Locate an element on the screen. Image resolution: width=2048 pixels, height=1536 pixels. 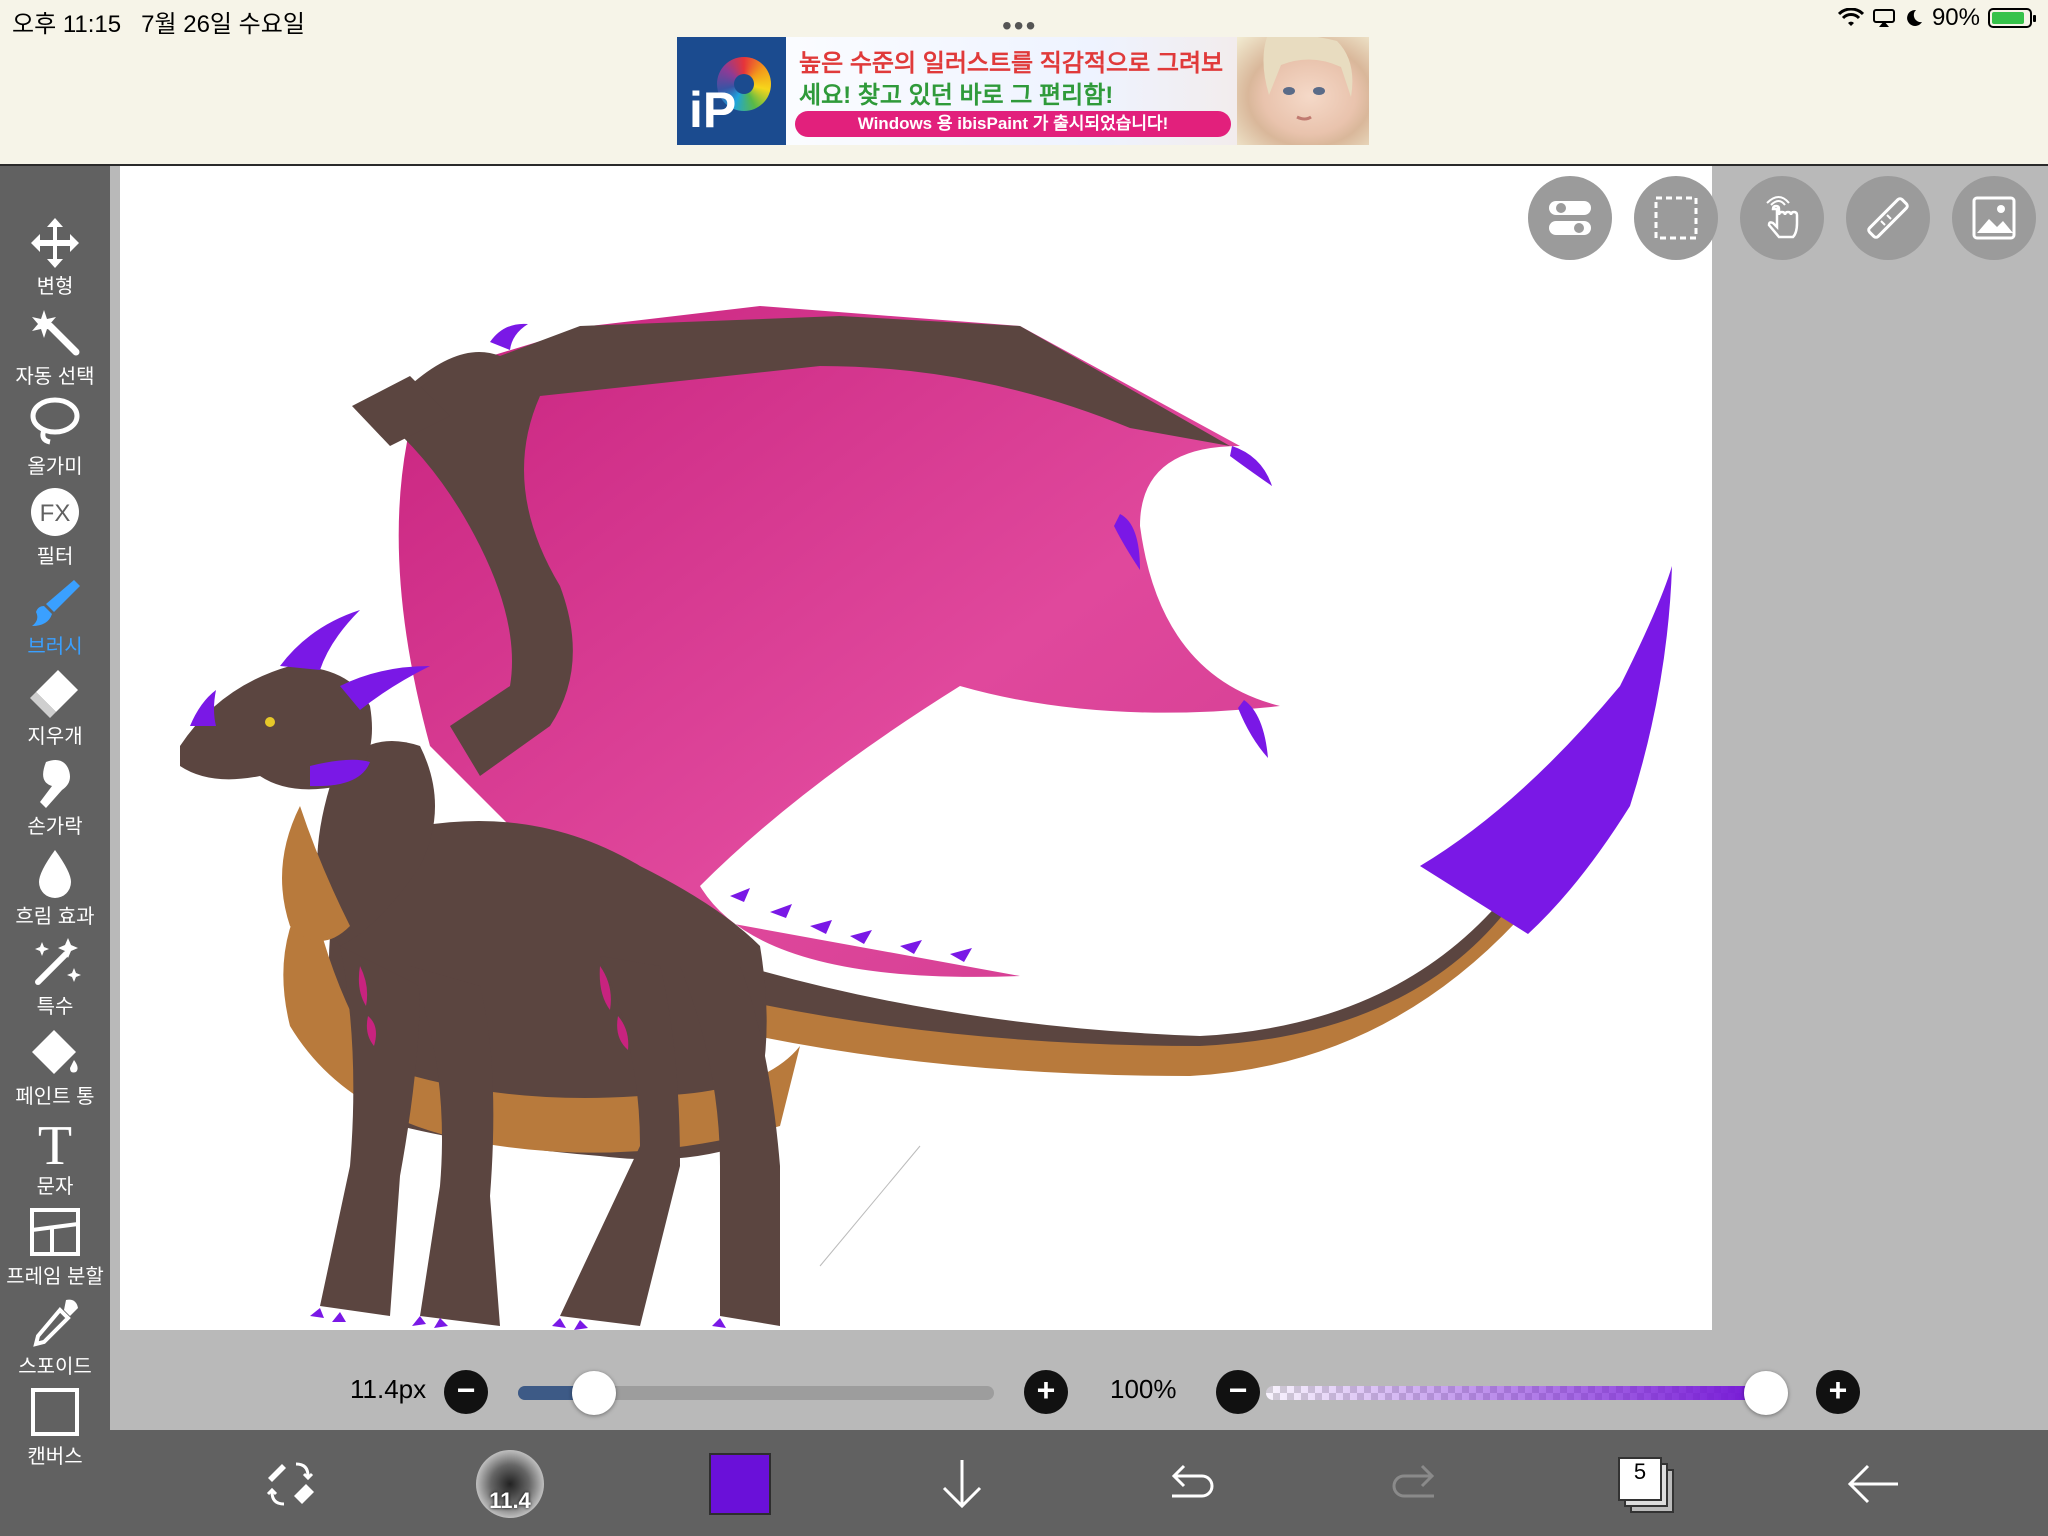
redo-button is located at coordinates (1416, 1484).